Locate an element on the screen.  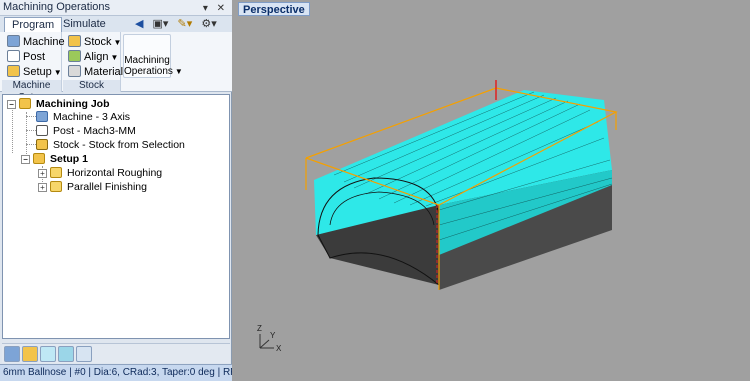
machining-operations-label: Machining Operations is located at coordinates (148, 66).